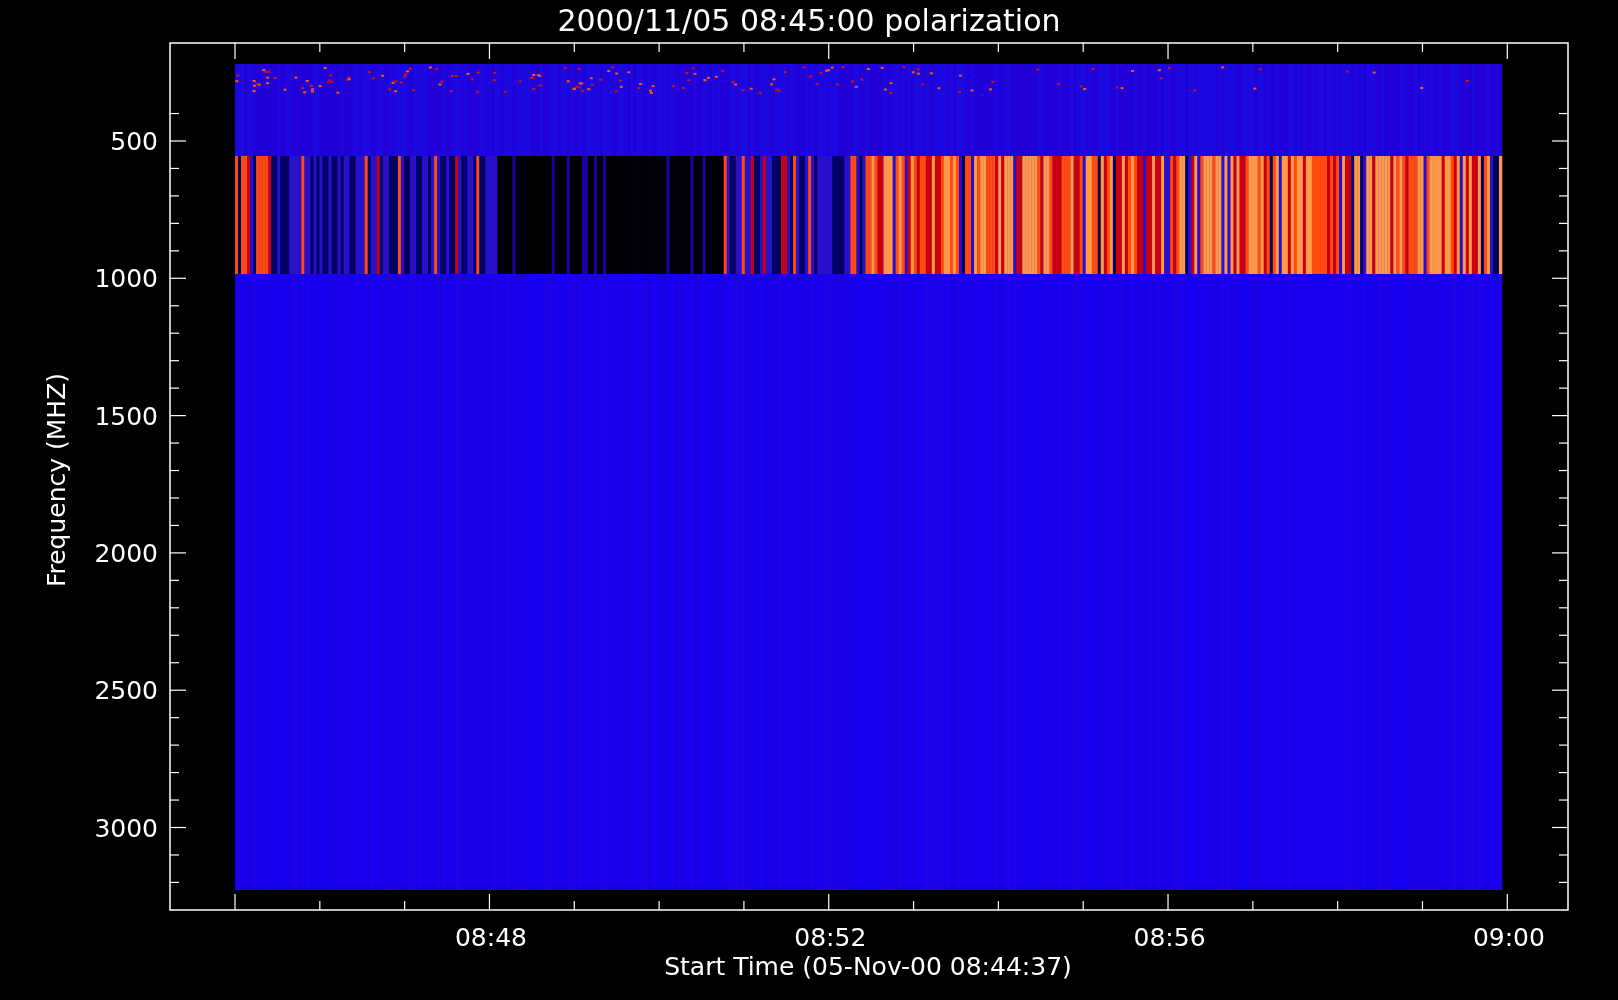 The width and height of the screenshot is (1618, 1000). Describe the element at coordinates (126, 279) in the screenshot. I see `y-tick-label: 1000` at that location.